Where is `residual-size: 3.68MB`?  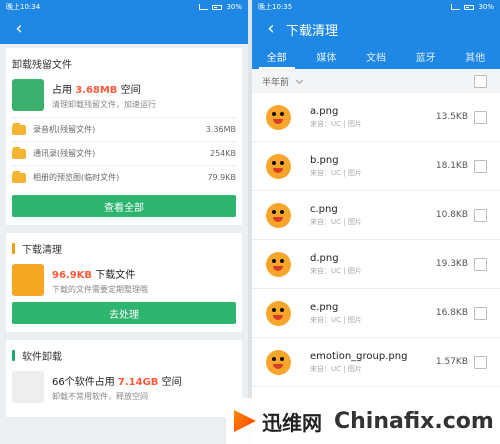 residual-size: 3.68MB is located at coordinates (96, 90).